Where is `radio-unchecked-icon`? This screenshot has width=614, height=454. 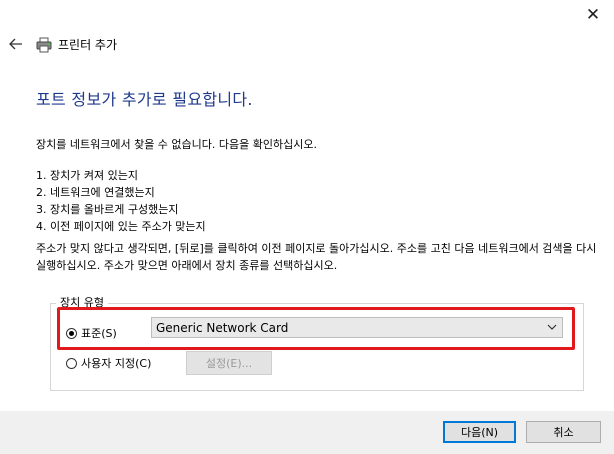 radio-unchecked-icon is located at coordinates (71, 363).